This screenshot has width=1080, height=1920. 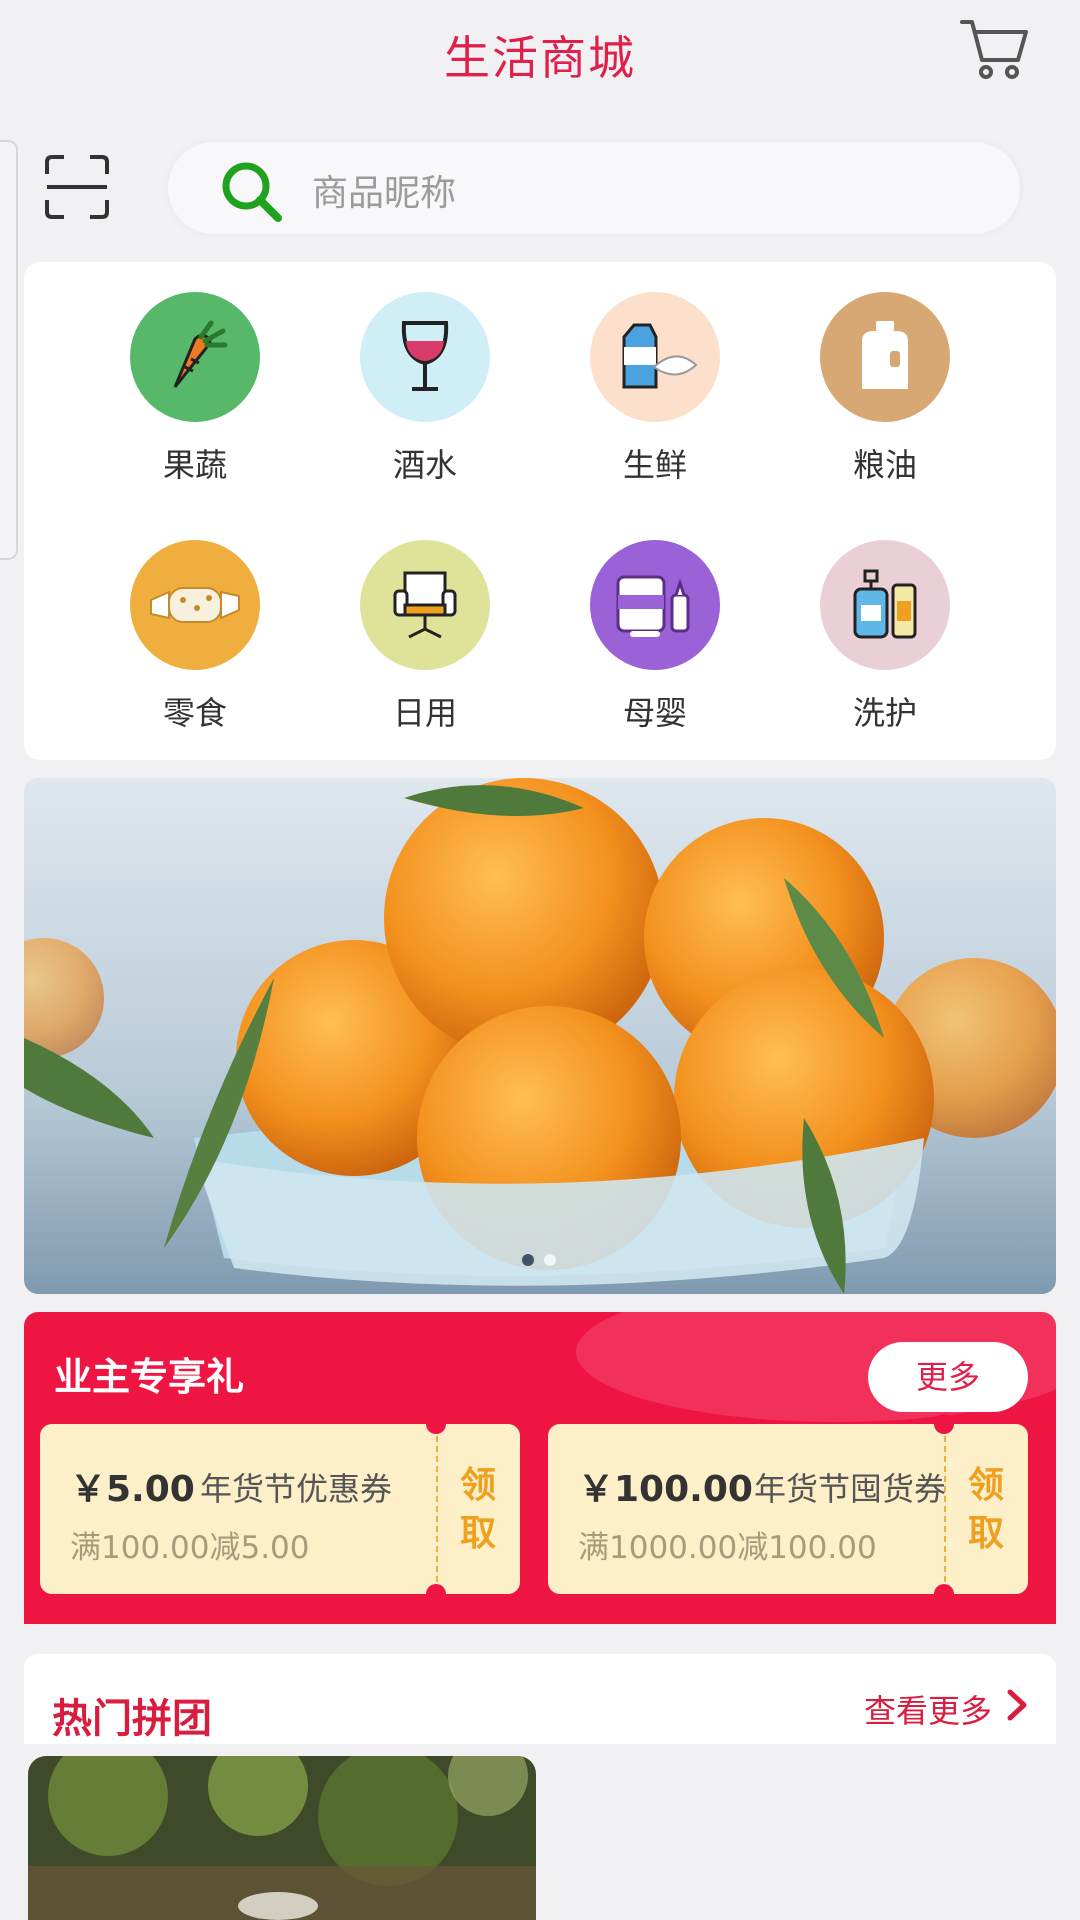 What do you see at coordinates (655, 605) in the screenshot?
I see `milk-powder-icon` at bounding box center [655, 605].